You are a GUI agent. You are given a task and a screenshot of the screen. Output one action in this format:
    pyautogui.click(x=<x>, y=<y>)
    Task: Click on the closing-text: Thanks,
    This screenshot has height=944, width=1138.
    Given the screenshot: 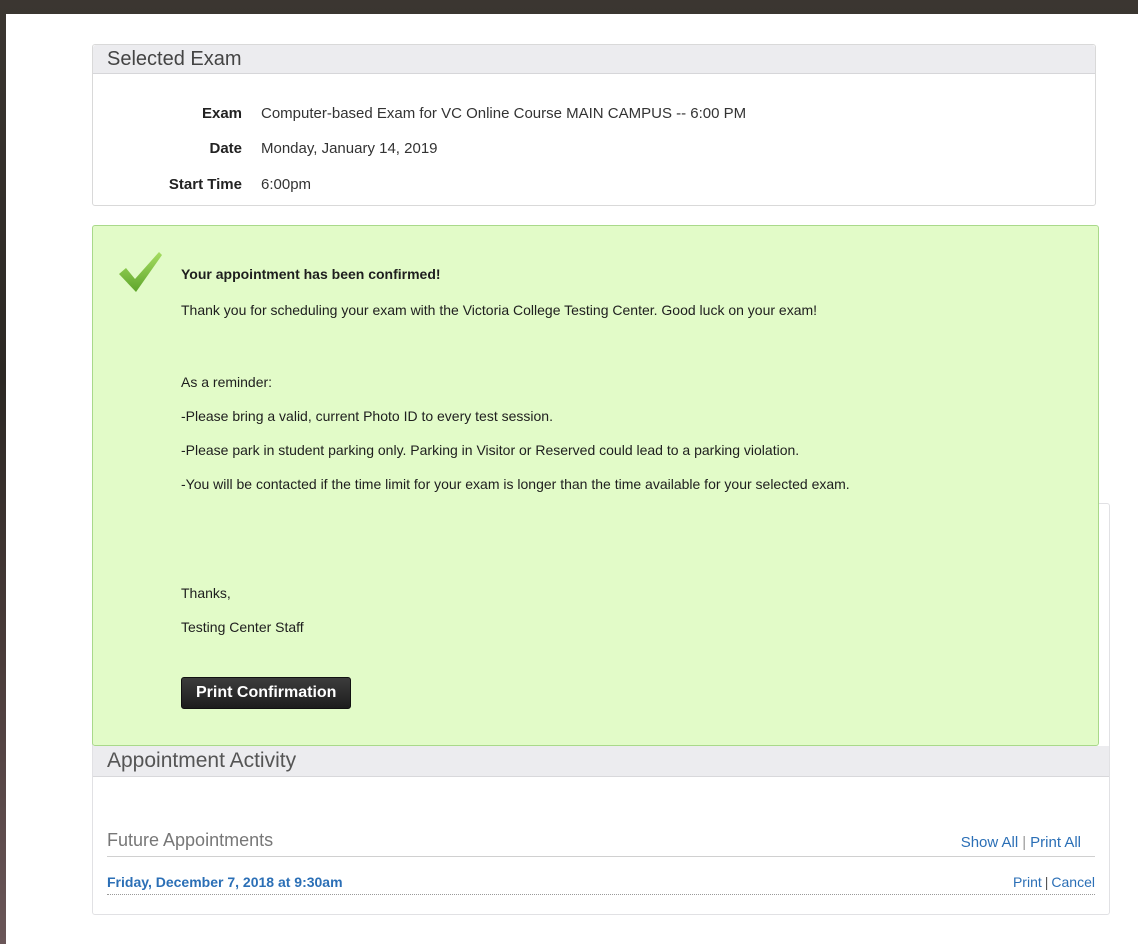 What is the action you would take?
    pyautogui.click(x=206, y=593)
    